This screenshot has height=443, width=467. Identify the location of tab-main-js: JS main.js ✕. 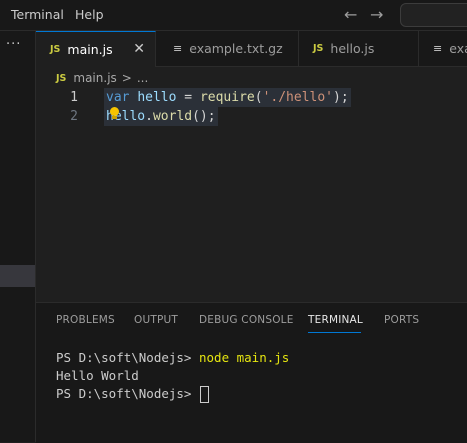
(96, 49).